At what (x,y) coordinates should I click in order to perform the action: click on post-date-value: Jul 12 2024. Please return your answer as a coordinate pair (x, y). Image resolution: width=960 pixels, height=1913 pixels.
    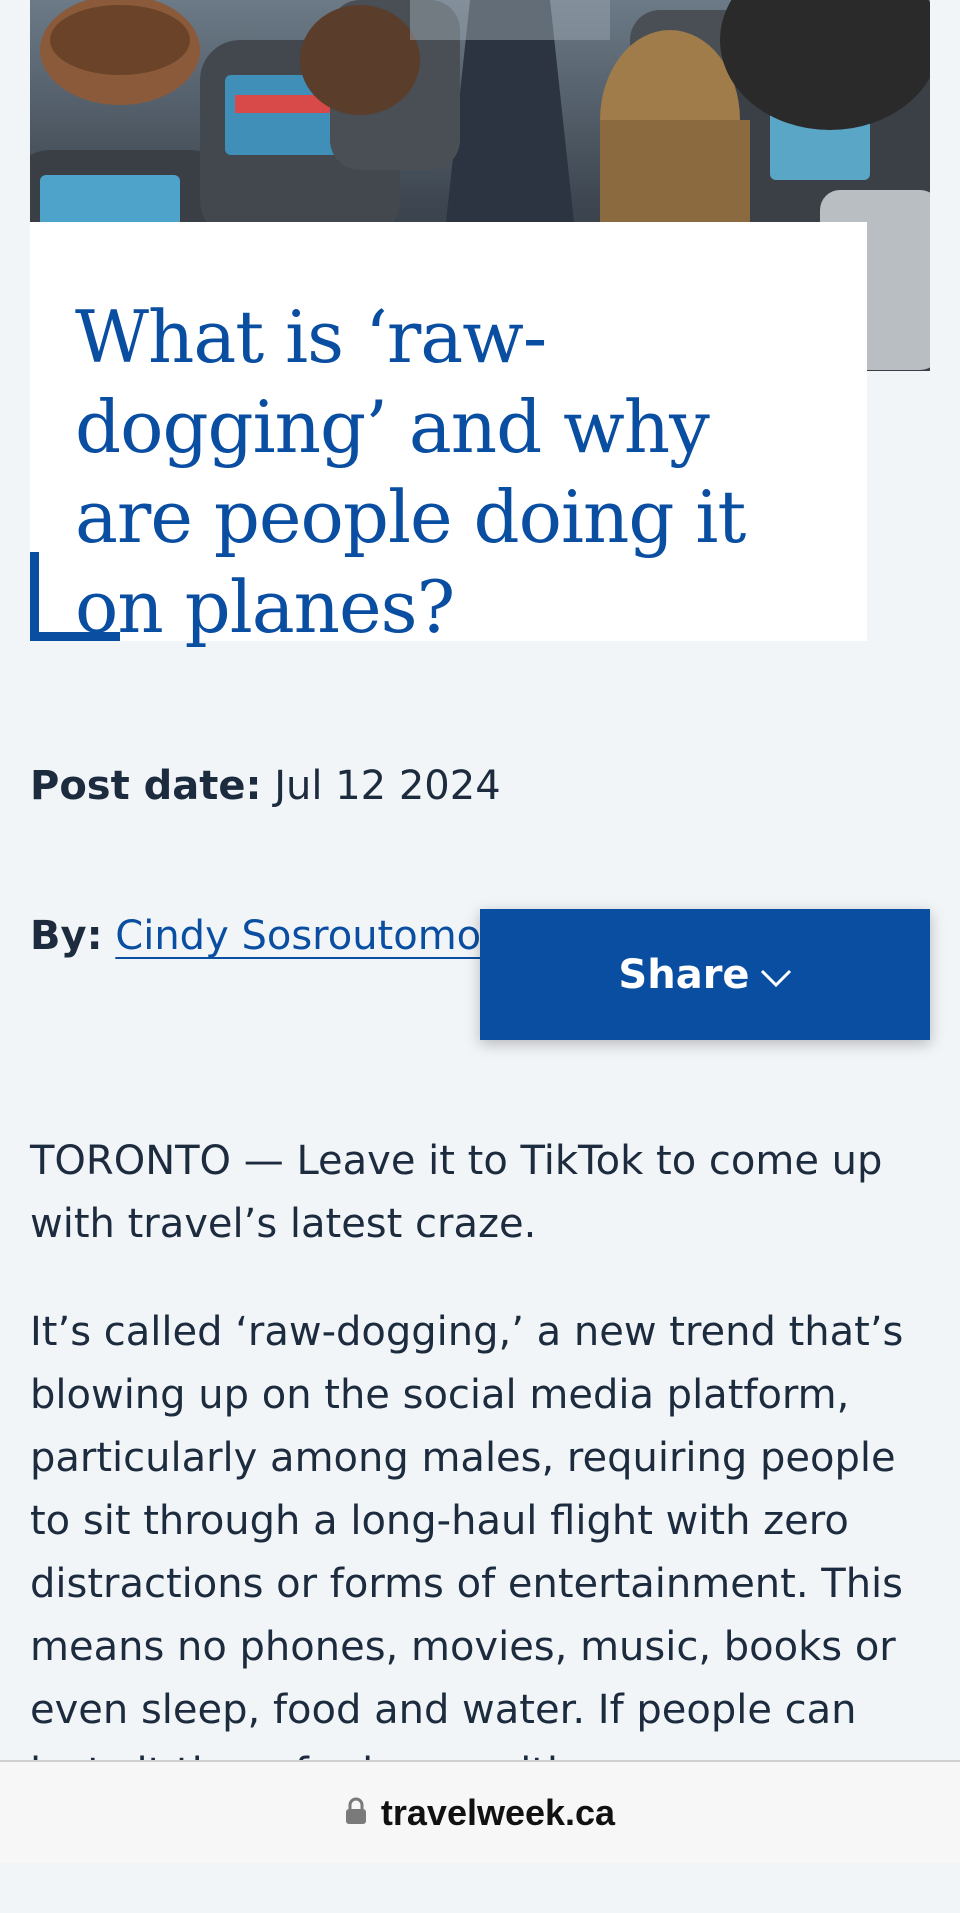
    Looking at the image, I should click on (387, 786).